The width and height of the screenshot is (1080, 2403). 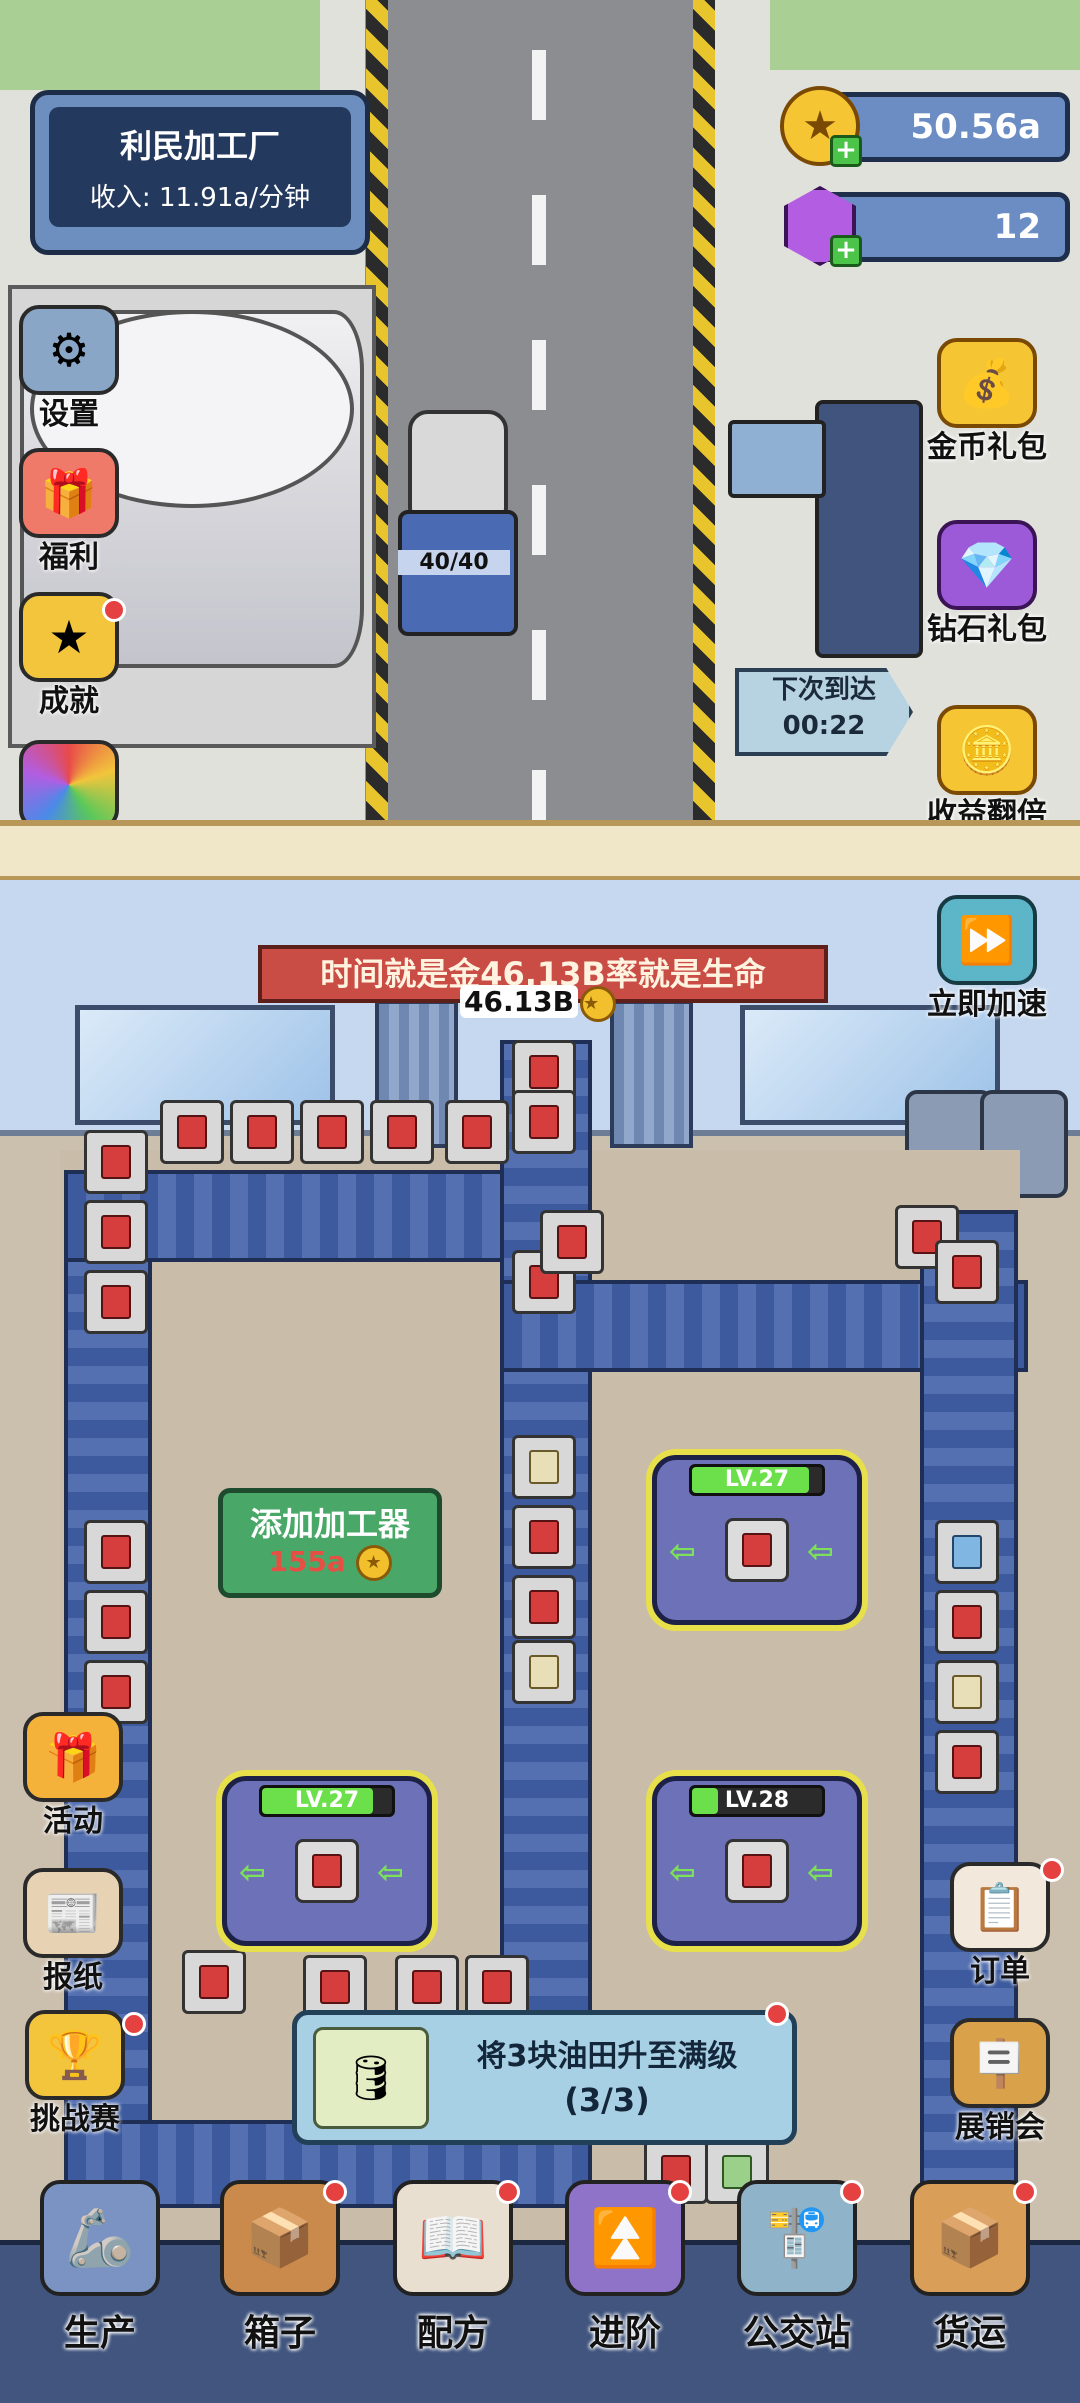 I want to click on gem-pack-icon: 💎, so click(x=987, y=565).